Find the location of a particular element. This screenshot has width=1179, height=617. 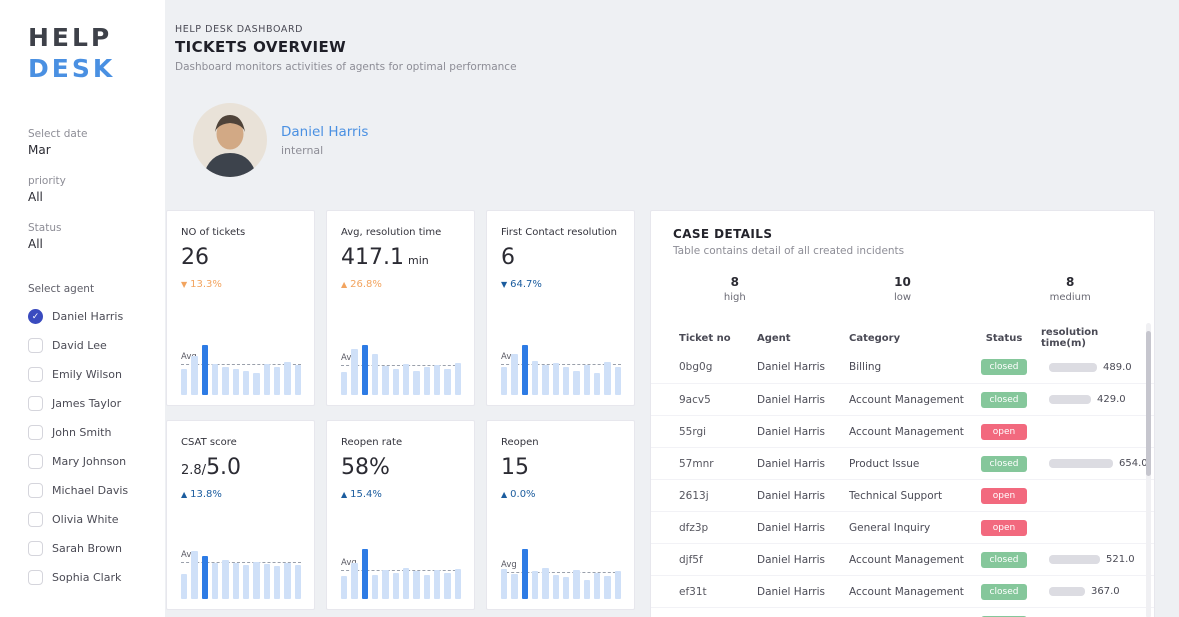

agent-list-item: Olivia White is located at coordinates (91, 519).